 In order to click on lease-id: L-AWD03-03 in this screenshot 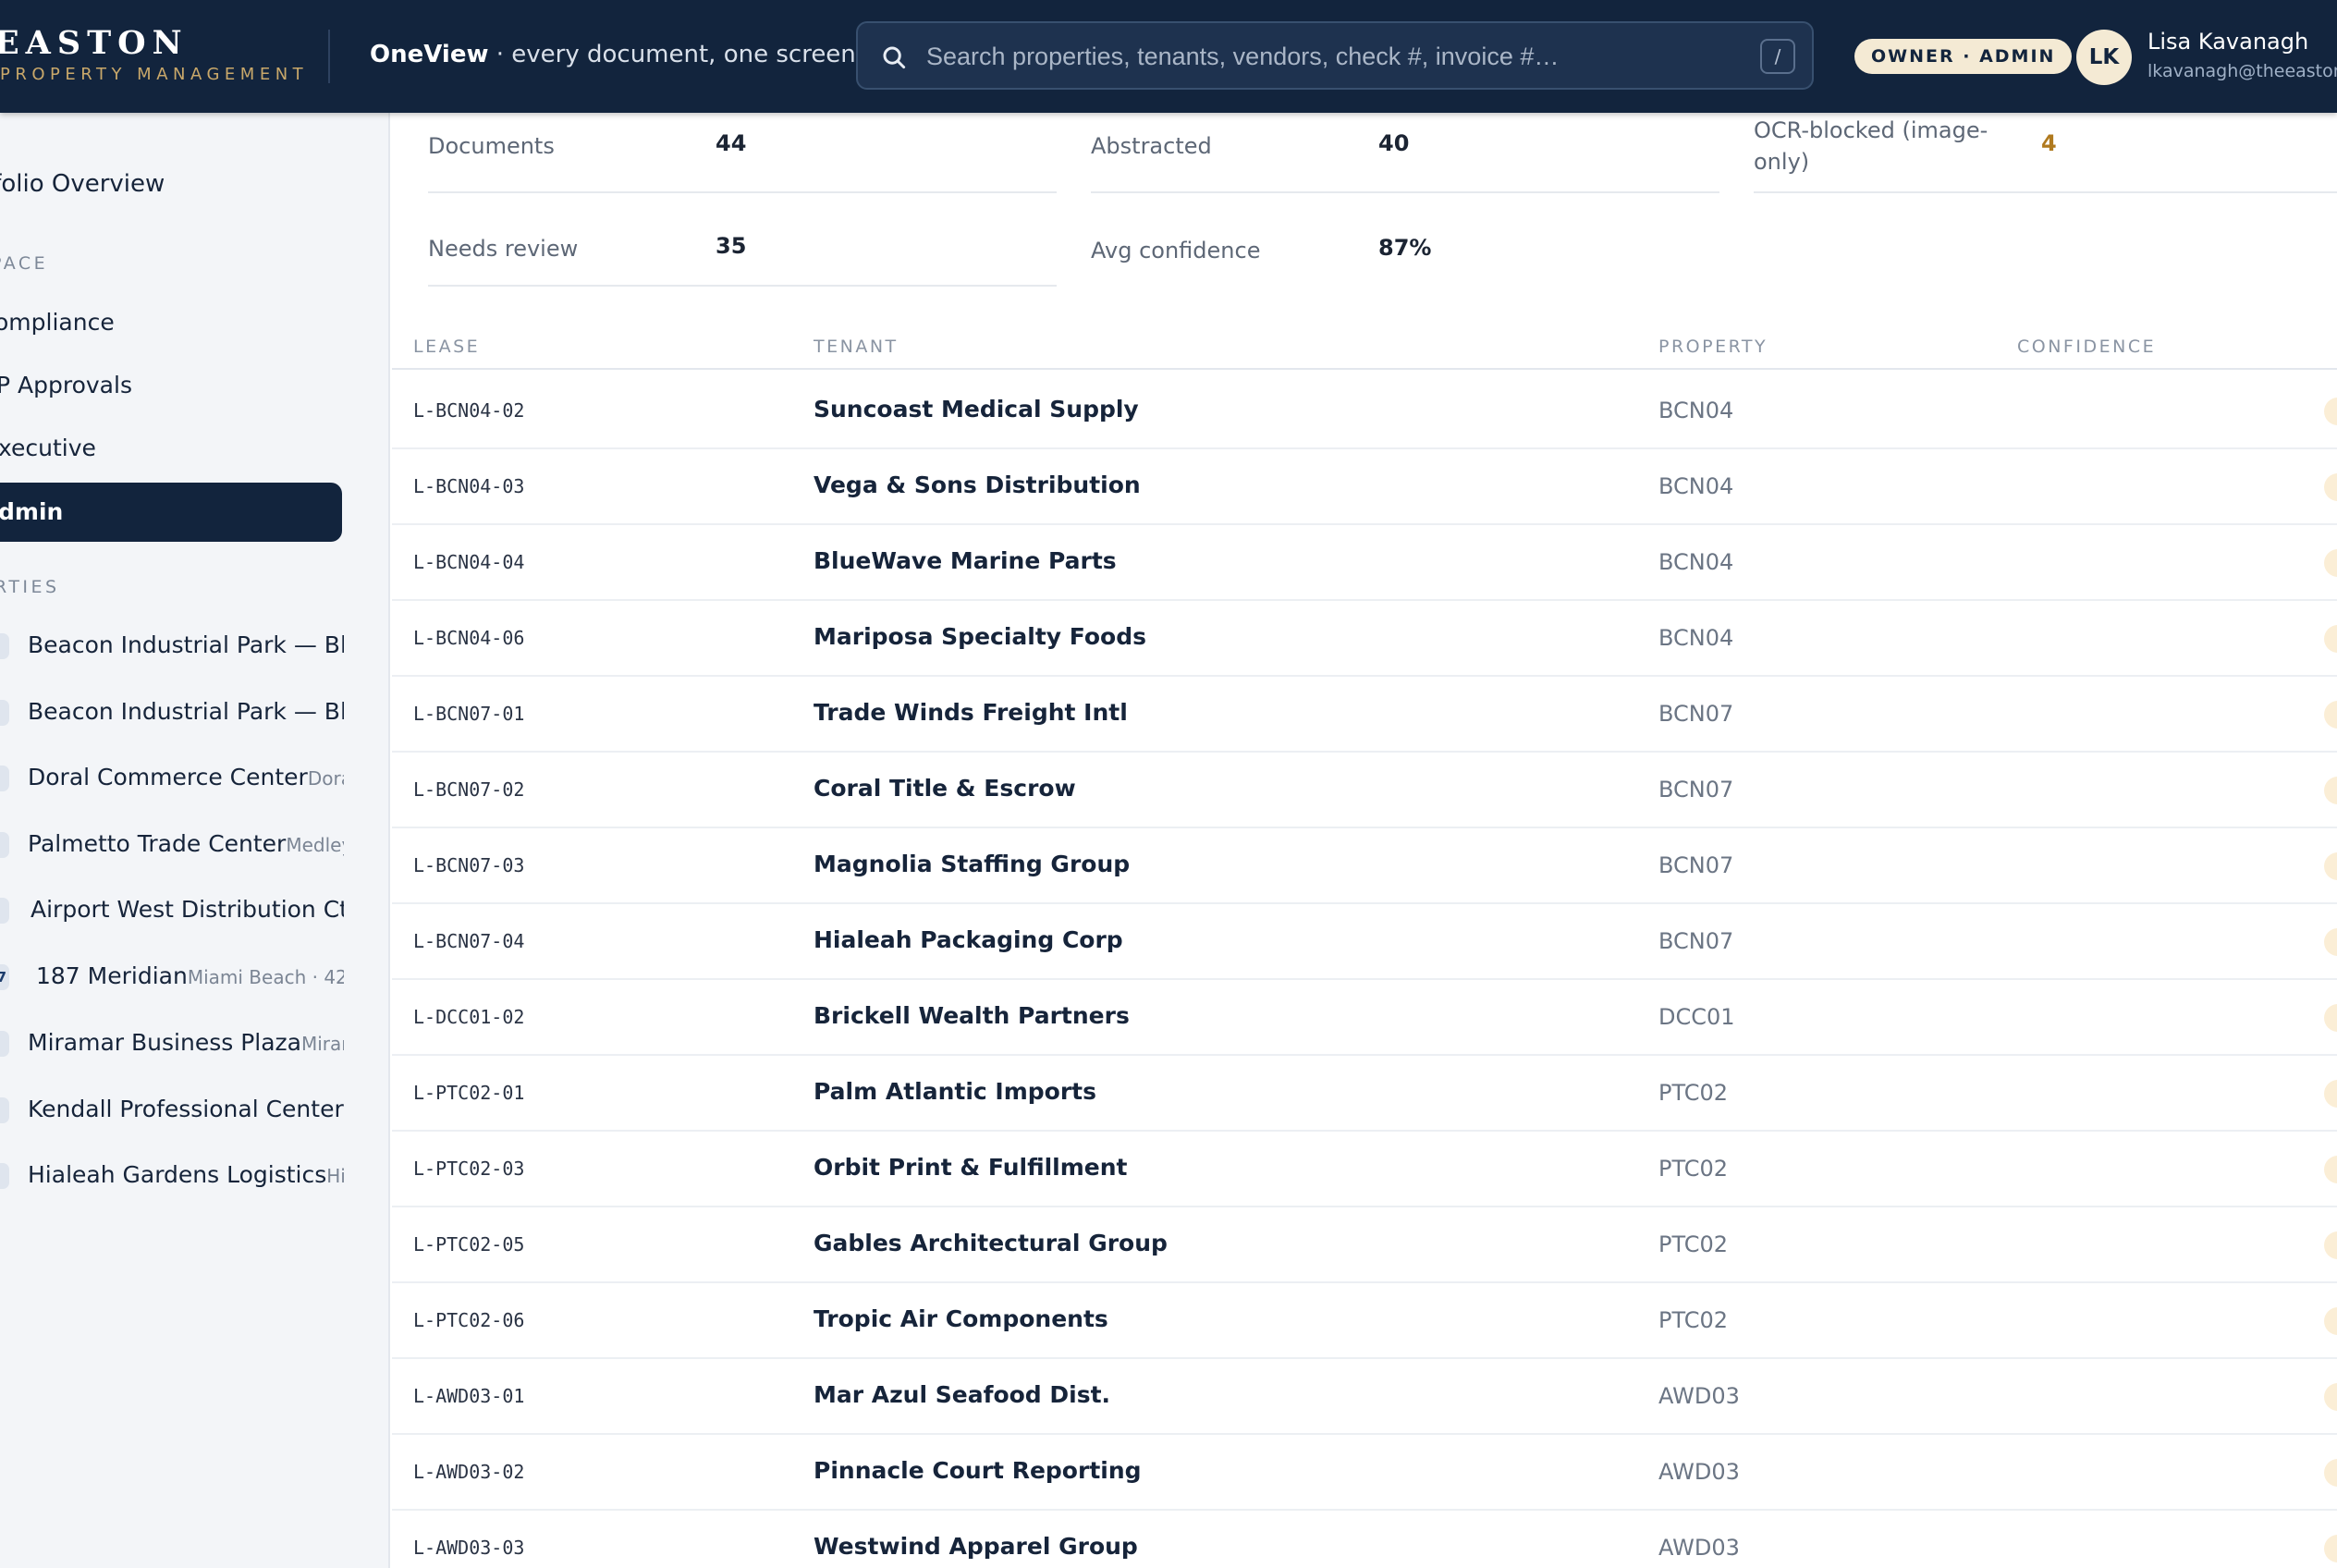, I will do `click(468, 1548)`.